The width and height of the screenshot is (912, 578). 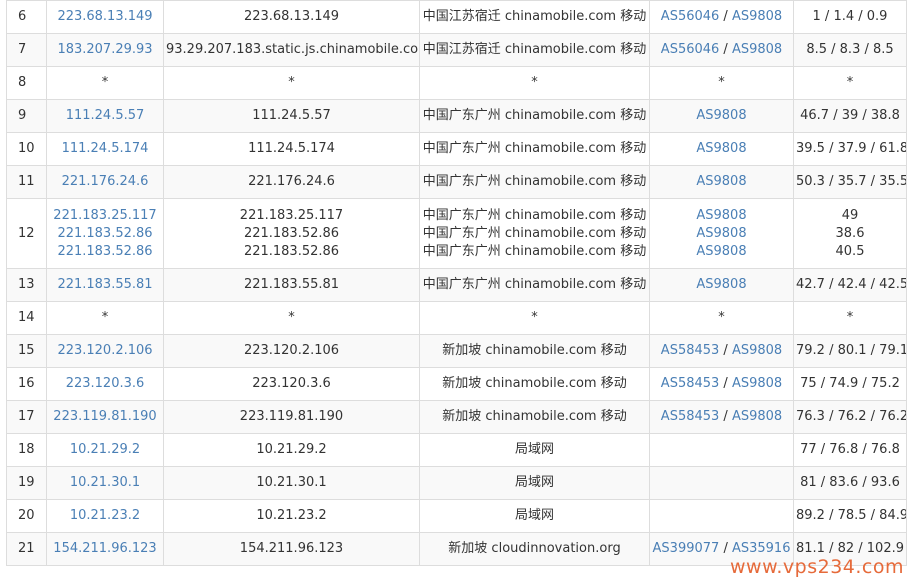 I want to click on location-cell: 局域网, so click(x=534, y=516).